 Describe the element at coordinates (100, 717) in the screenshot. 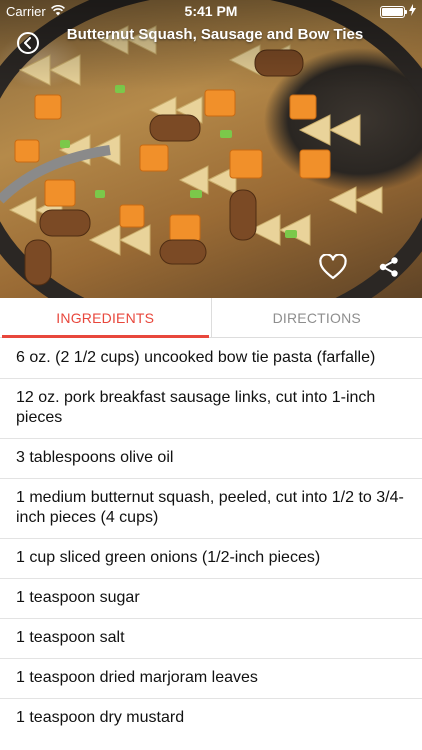

I see `ingredient-item: 1 teaspoon dry mustard` at that location.